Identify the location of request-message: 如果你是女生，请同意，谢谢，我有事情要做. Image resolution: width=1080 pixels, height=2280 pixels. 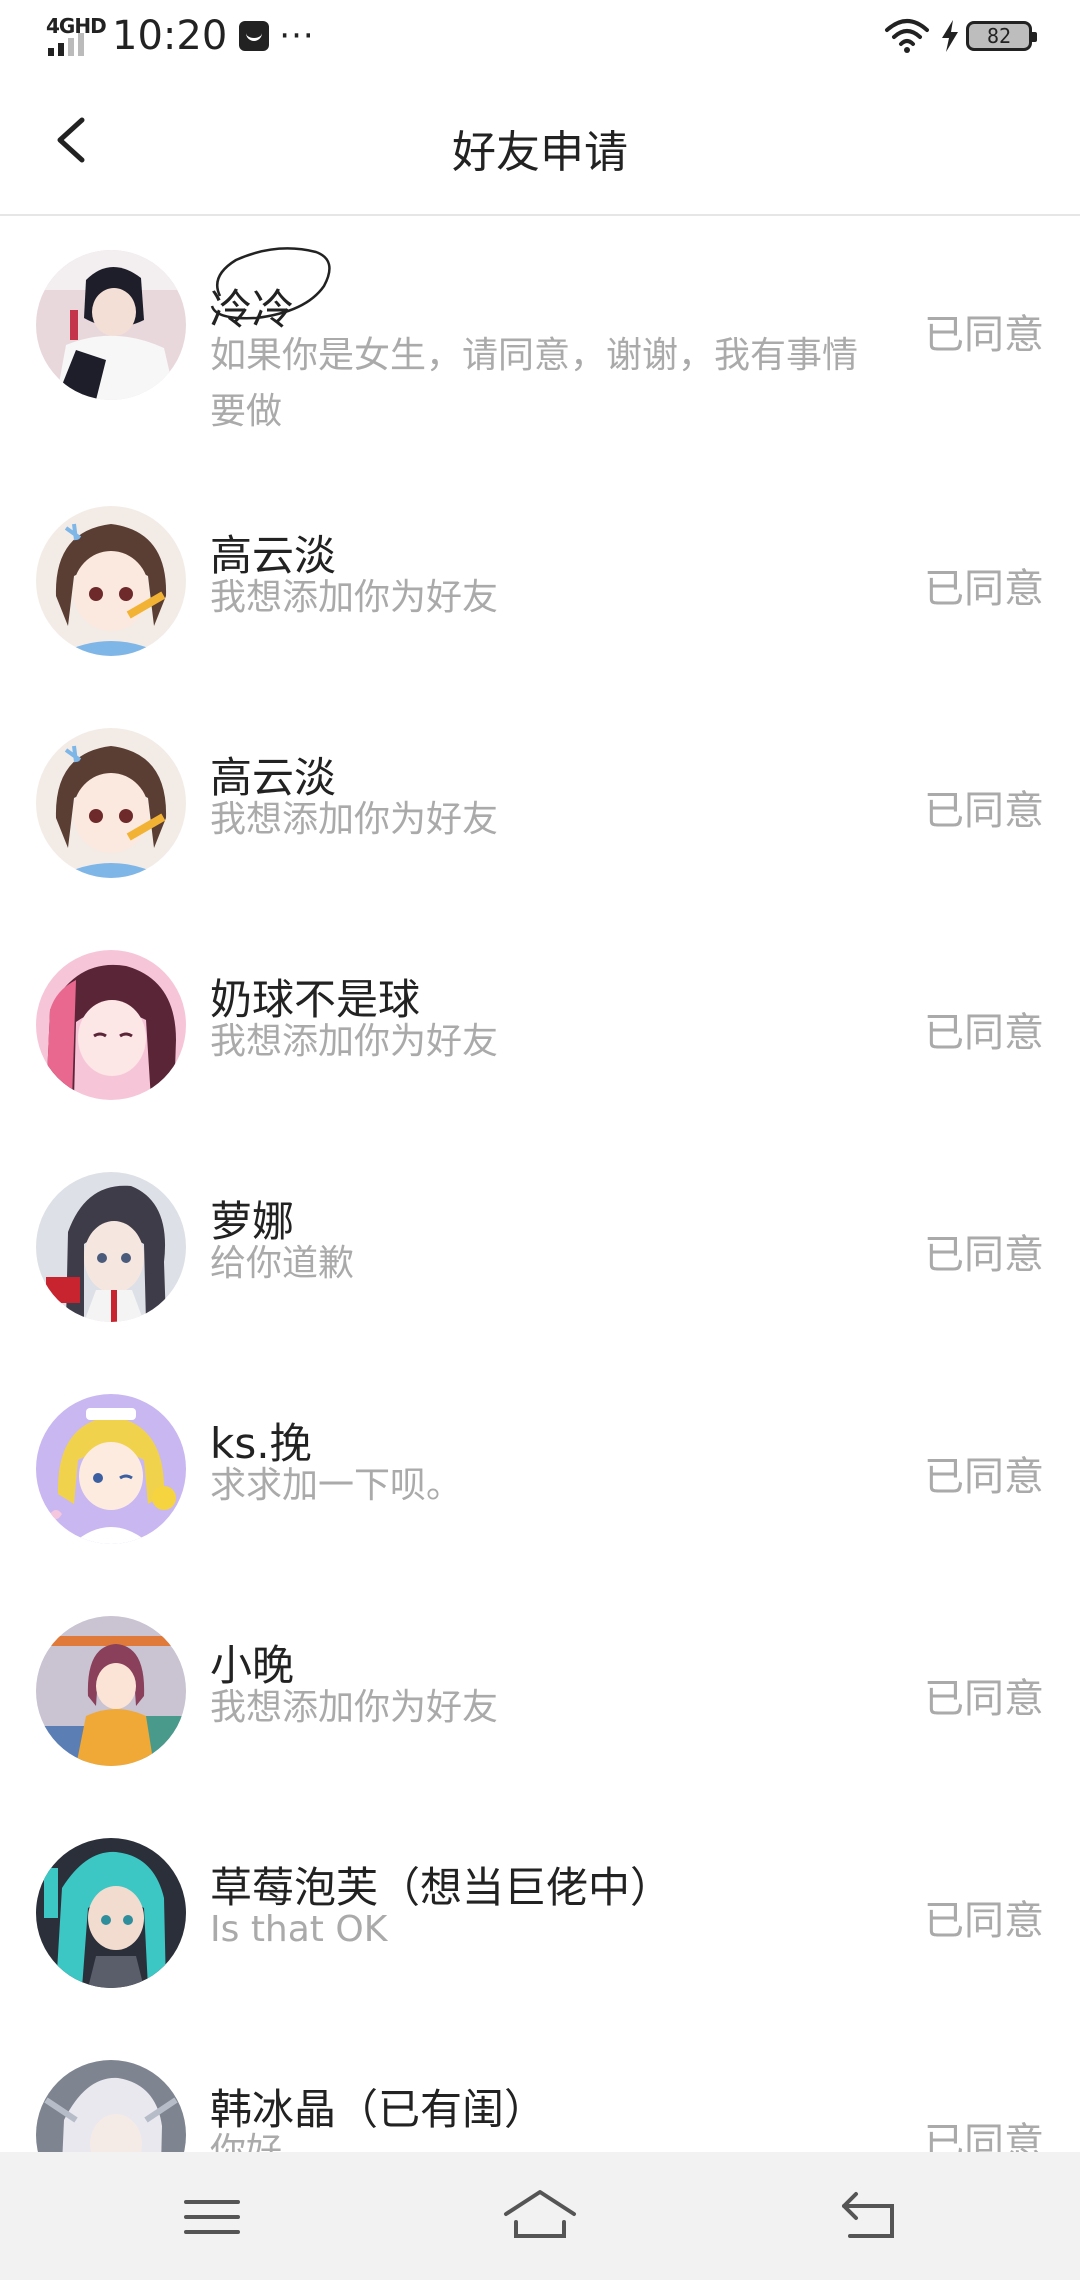
(534, 383).